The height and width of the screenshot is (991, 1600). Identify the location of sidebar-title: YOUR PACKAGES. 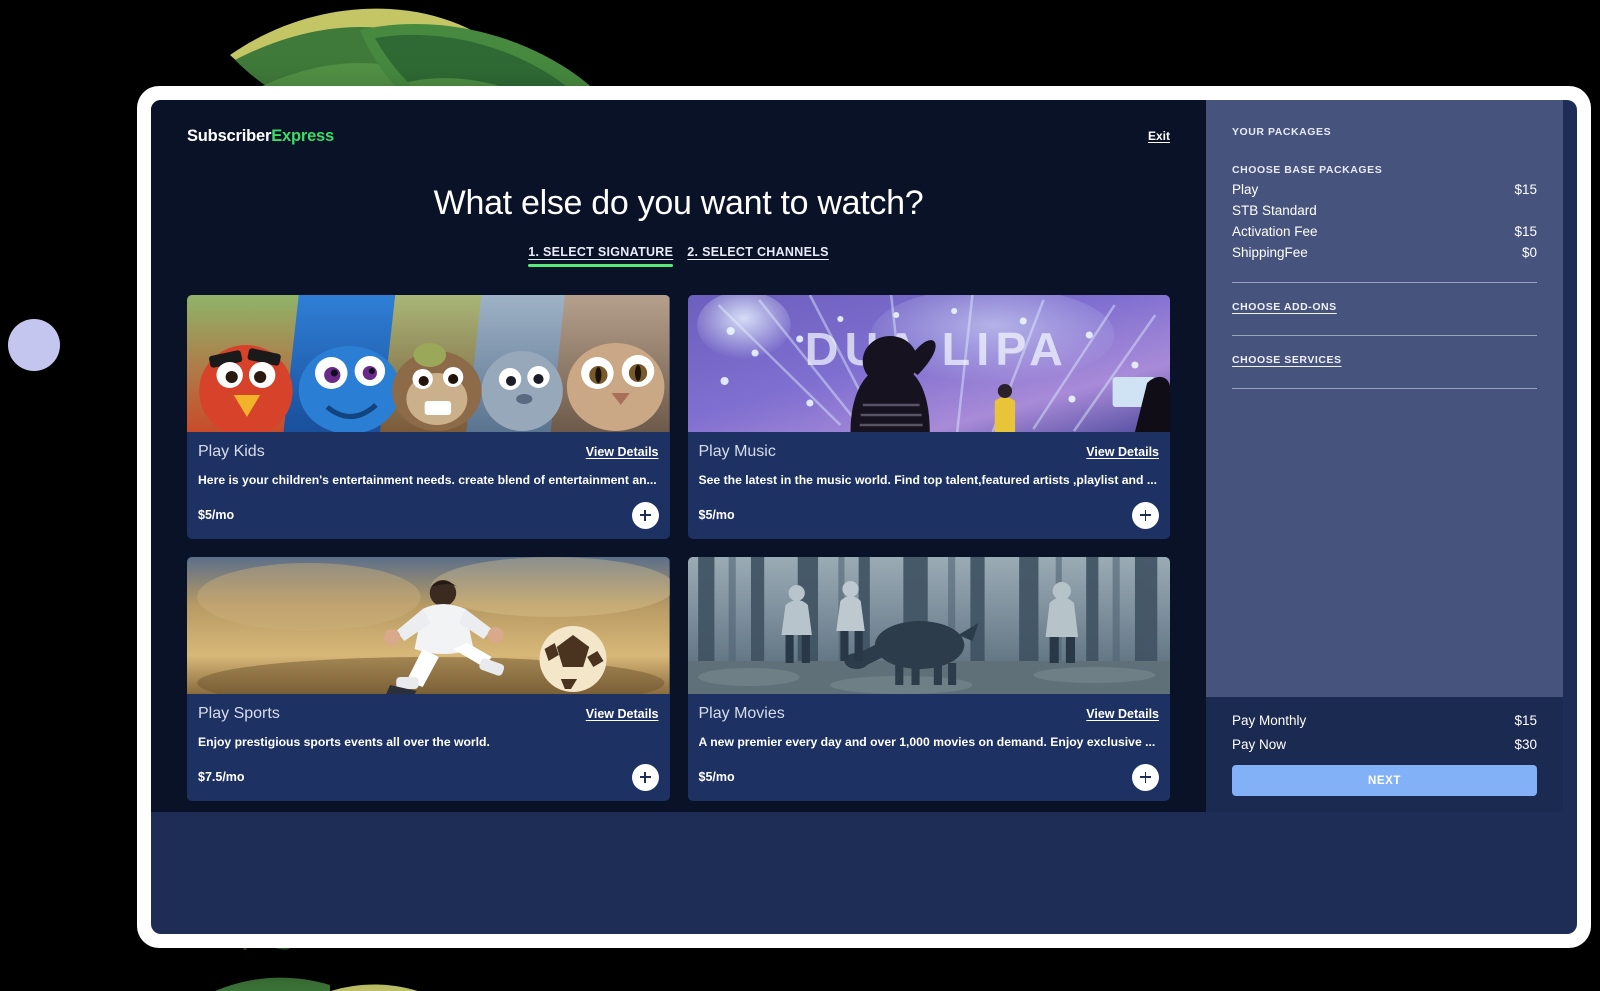
(1282, 132).